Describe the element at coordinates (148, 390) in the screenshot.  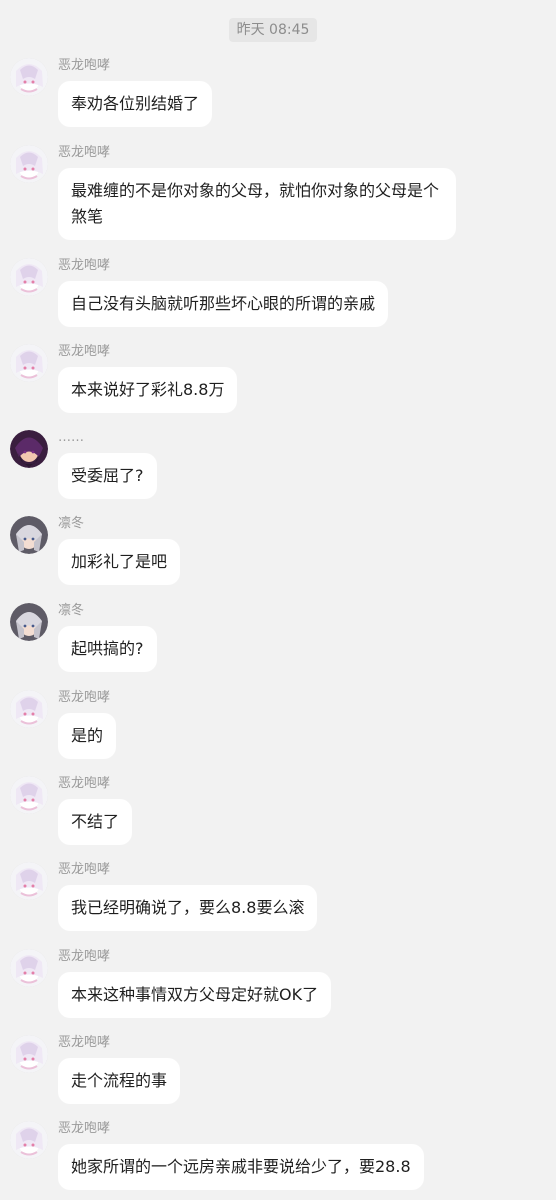
I see `message-bubble: 本来说好了彩礼8.8万` at that location.